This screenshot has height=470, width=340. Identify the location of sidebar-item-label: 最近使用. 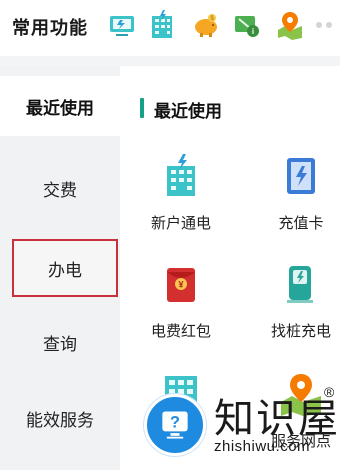
(60, 108).